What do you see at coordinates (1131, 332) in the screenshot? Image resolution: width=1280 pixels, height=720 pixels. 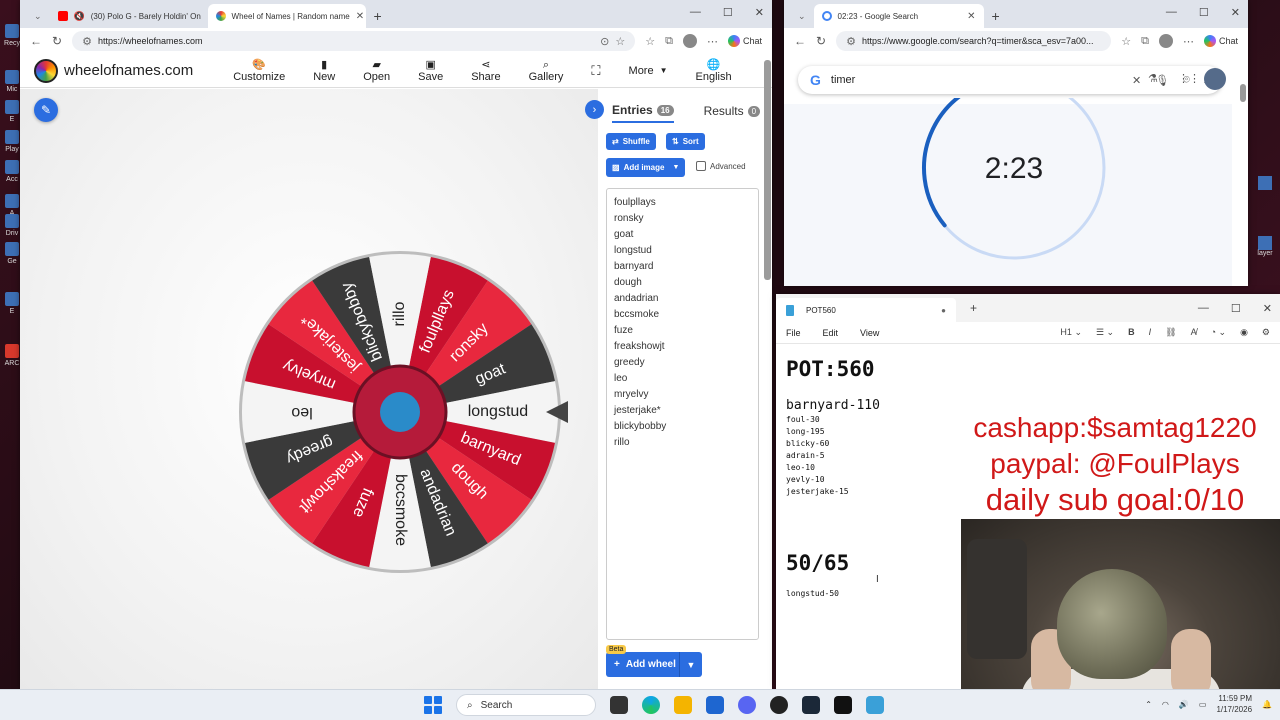 I see `bold-icon: B` at bounding box center [1131, 332].